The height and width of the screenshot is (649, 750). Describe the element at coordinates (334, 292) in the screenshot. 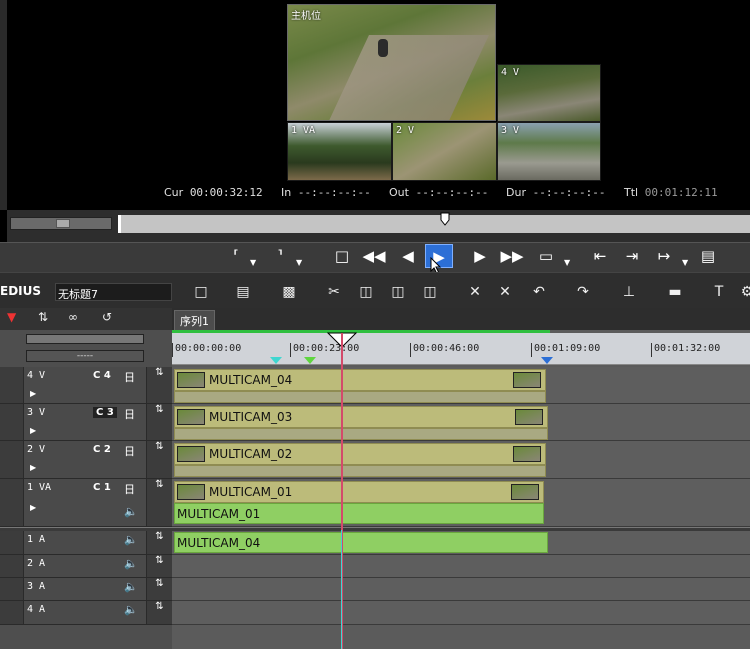

I see `cut-icon: ✂` at that location.